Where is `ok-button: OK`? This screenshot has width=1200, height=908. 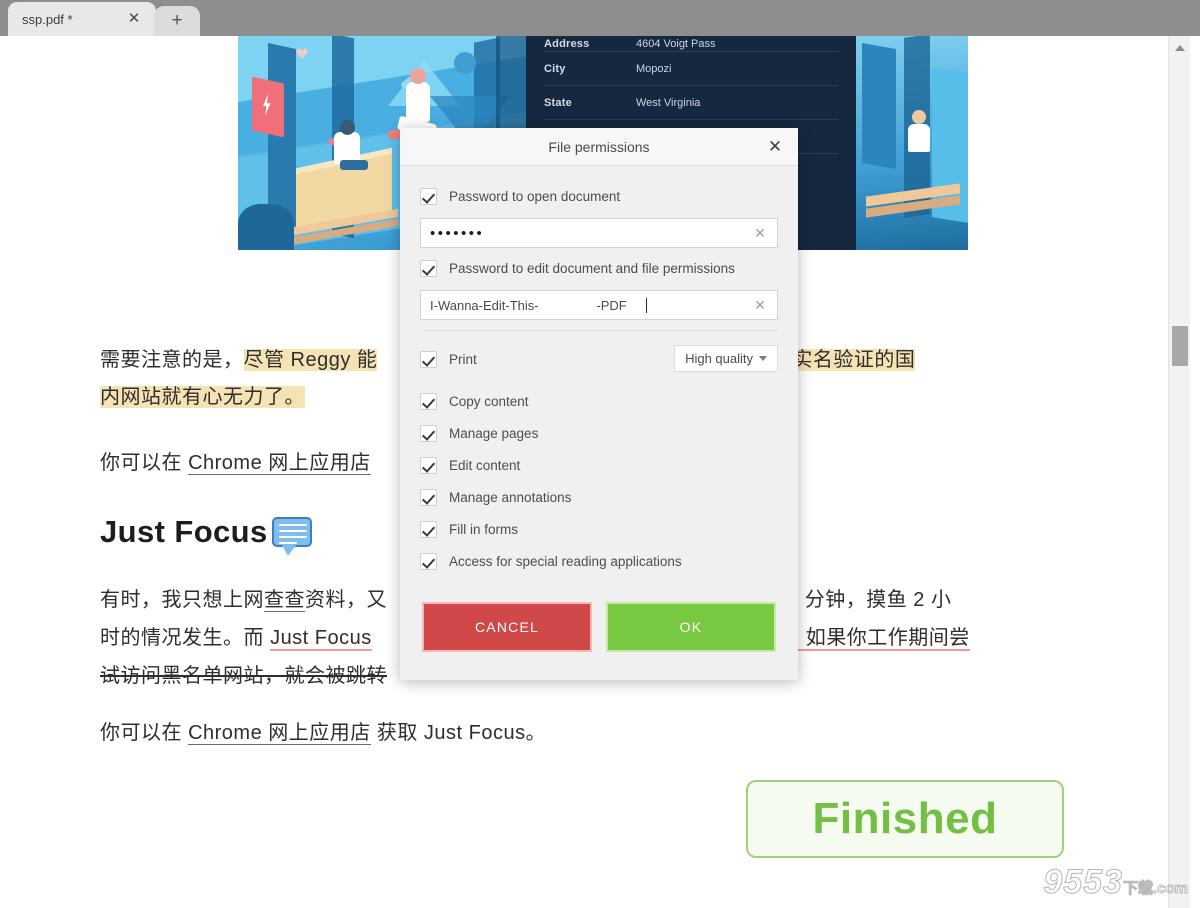 ok-button: OK is located at coordinates (691, 627).